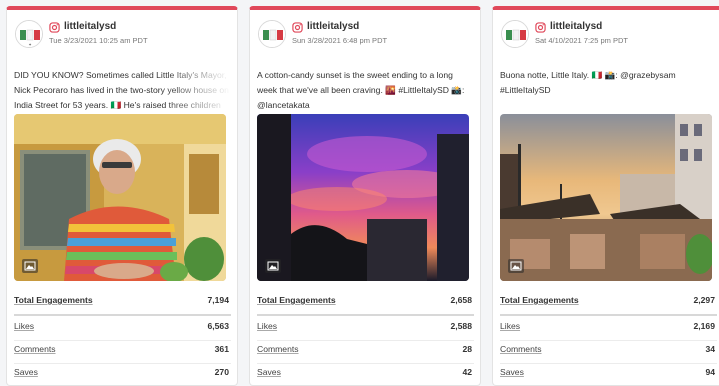 The height and width of the screenshot is (386, 719). Describe the element at coordinates (221, 349) in the screenshot. I see `stat-value: 361` at that location.